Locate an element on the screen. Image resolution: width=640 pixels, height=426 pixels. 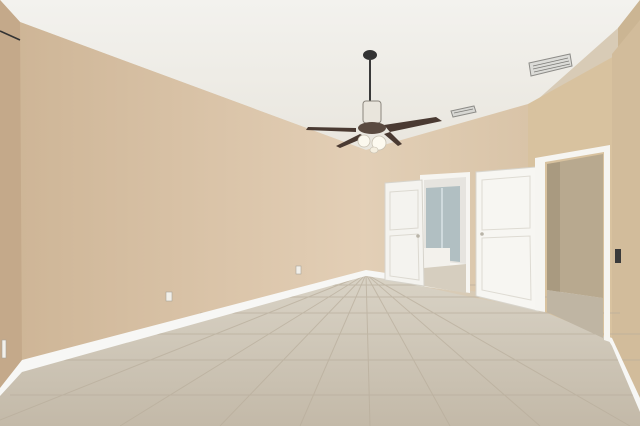
light-switch is located at coordinates (618, 256).